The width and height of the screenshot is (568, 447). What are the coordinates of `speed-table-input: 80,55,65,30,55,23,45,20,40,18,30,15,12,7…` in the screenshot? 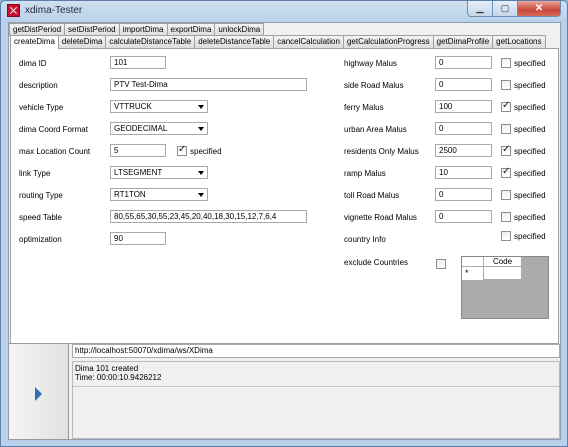 It's located at (208, 216).